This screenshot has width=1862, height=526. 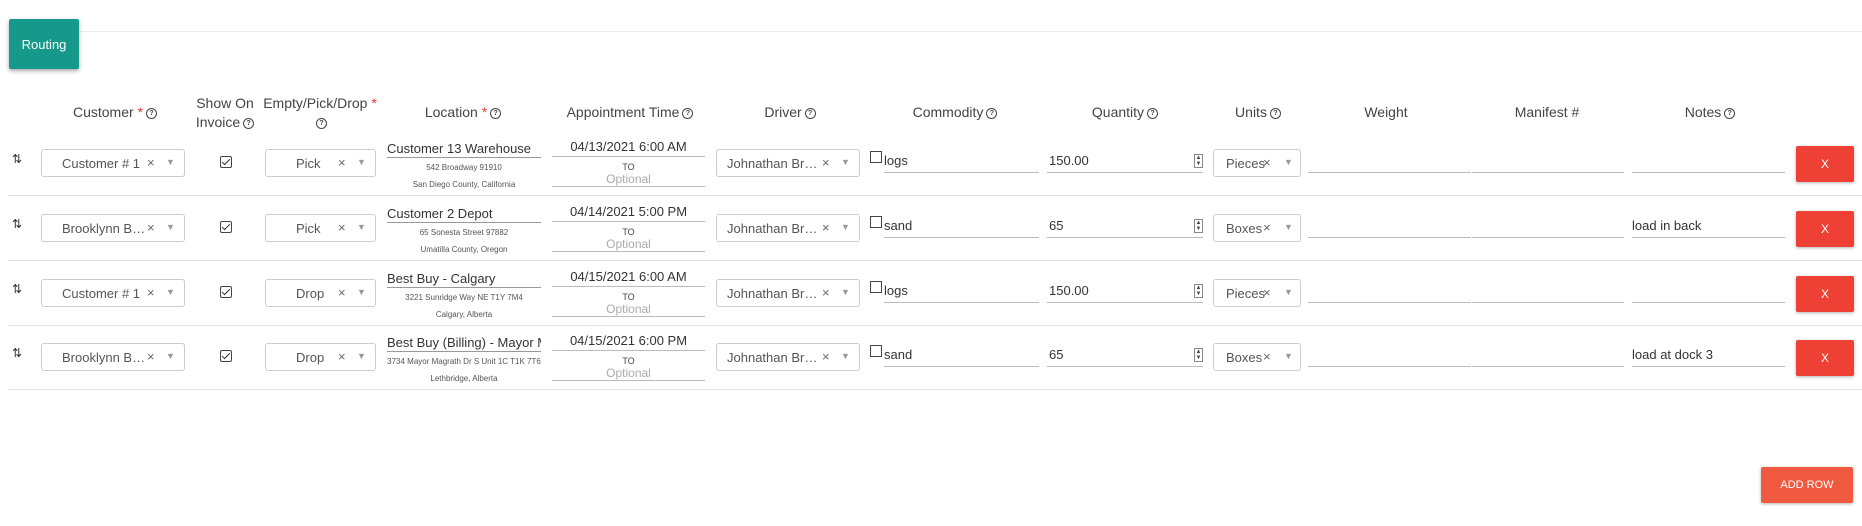 I want to click on appointment-from: 04/14/2021 5:00 PM, so click(x=628, y=213).